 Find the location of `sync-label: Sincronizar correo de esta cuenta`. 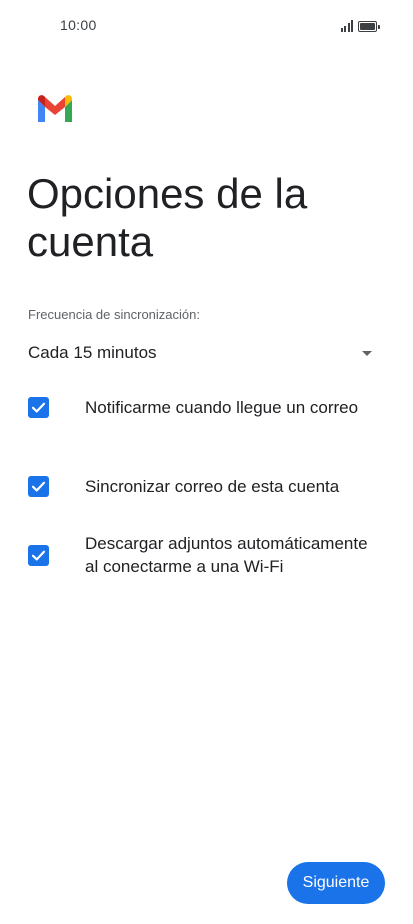

sync-label: Sincronizar correo de esta cuenta is located at coordinates (212, 486).